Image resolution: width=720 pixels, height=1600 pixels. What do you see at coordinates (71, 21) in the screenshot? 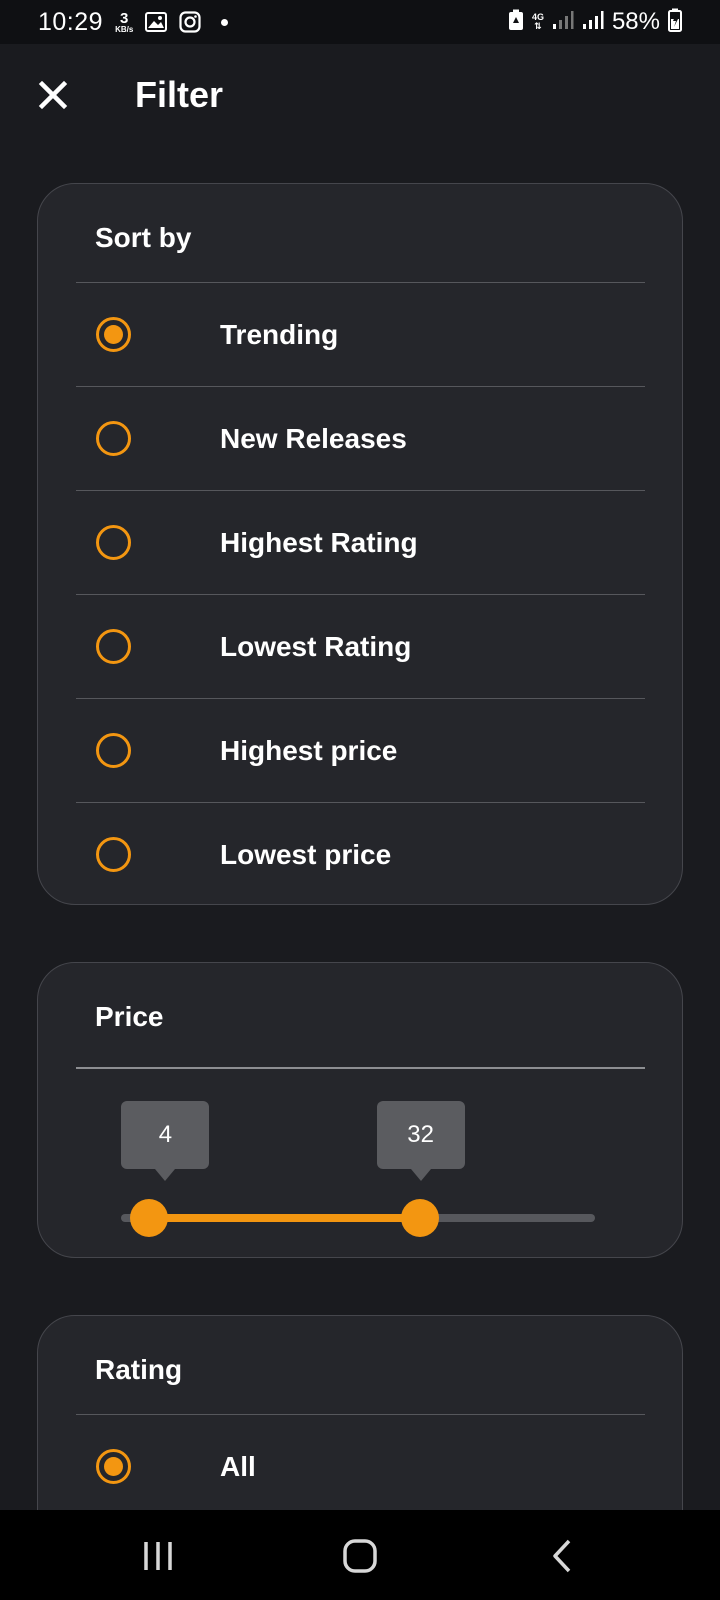
I see `status-time: 10:29` at bounding box center [71, 21].